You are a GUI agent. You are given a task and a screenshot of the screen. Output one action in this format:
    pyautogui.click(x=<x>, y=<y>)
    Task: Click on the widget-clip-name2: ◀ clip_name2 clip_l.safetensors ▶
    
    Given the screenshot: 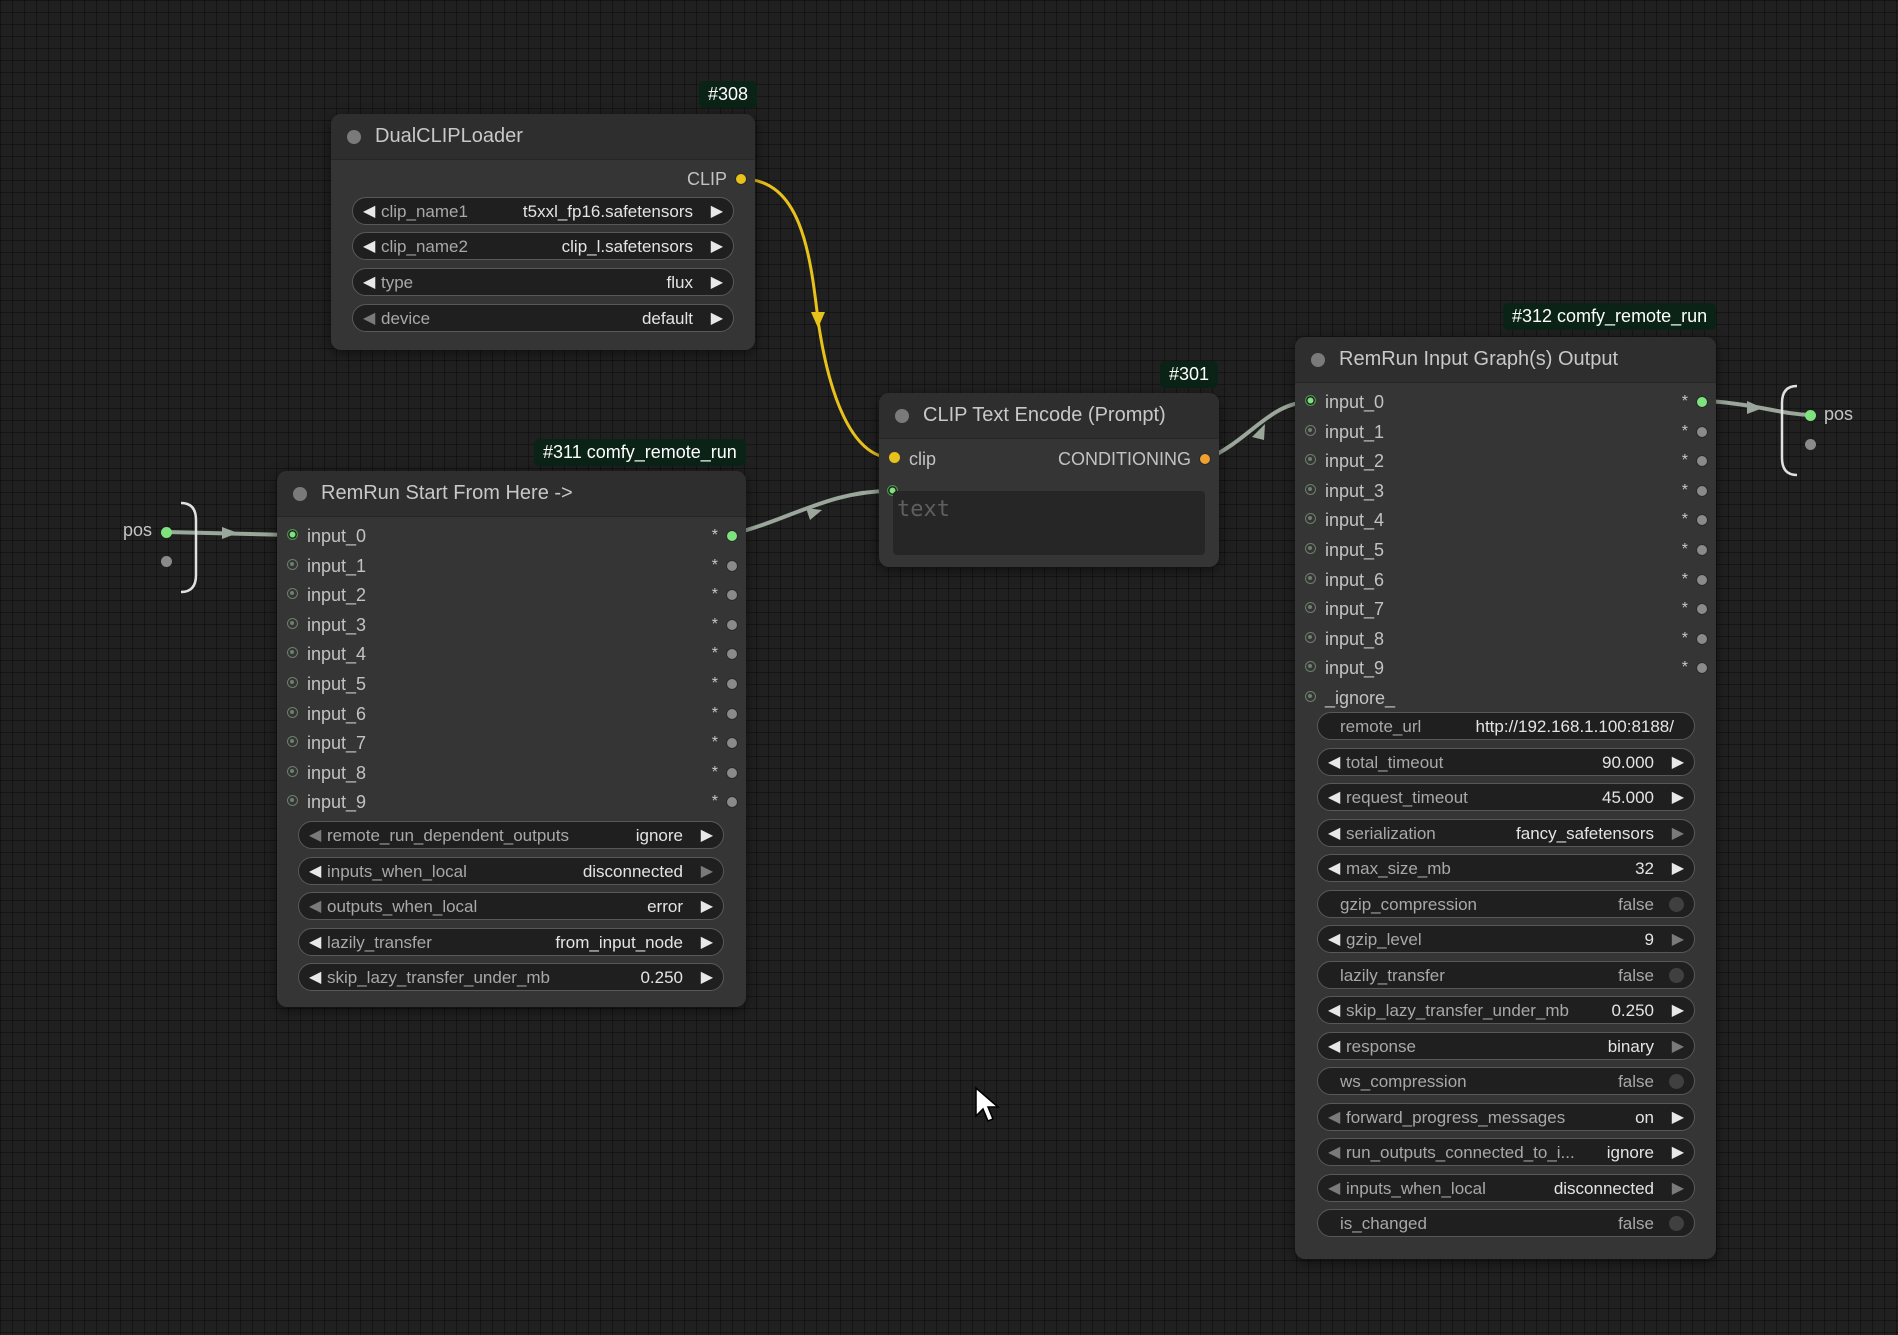 What is the action you would take?
    pyautogui.click(x=543, y=246)
    